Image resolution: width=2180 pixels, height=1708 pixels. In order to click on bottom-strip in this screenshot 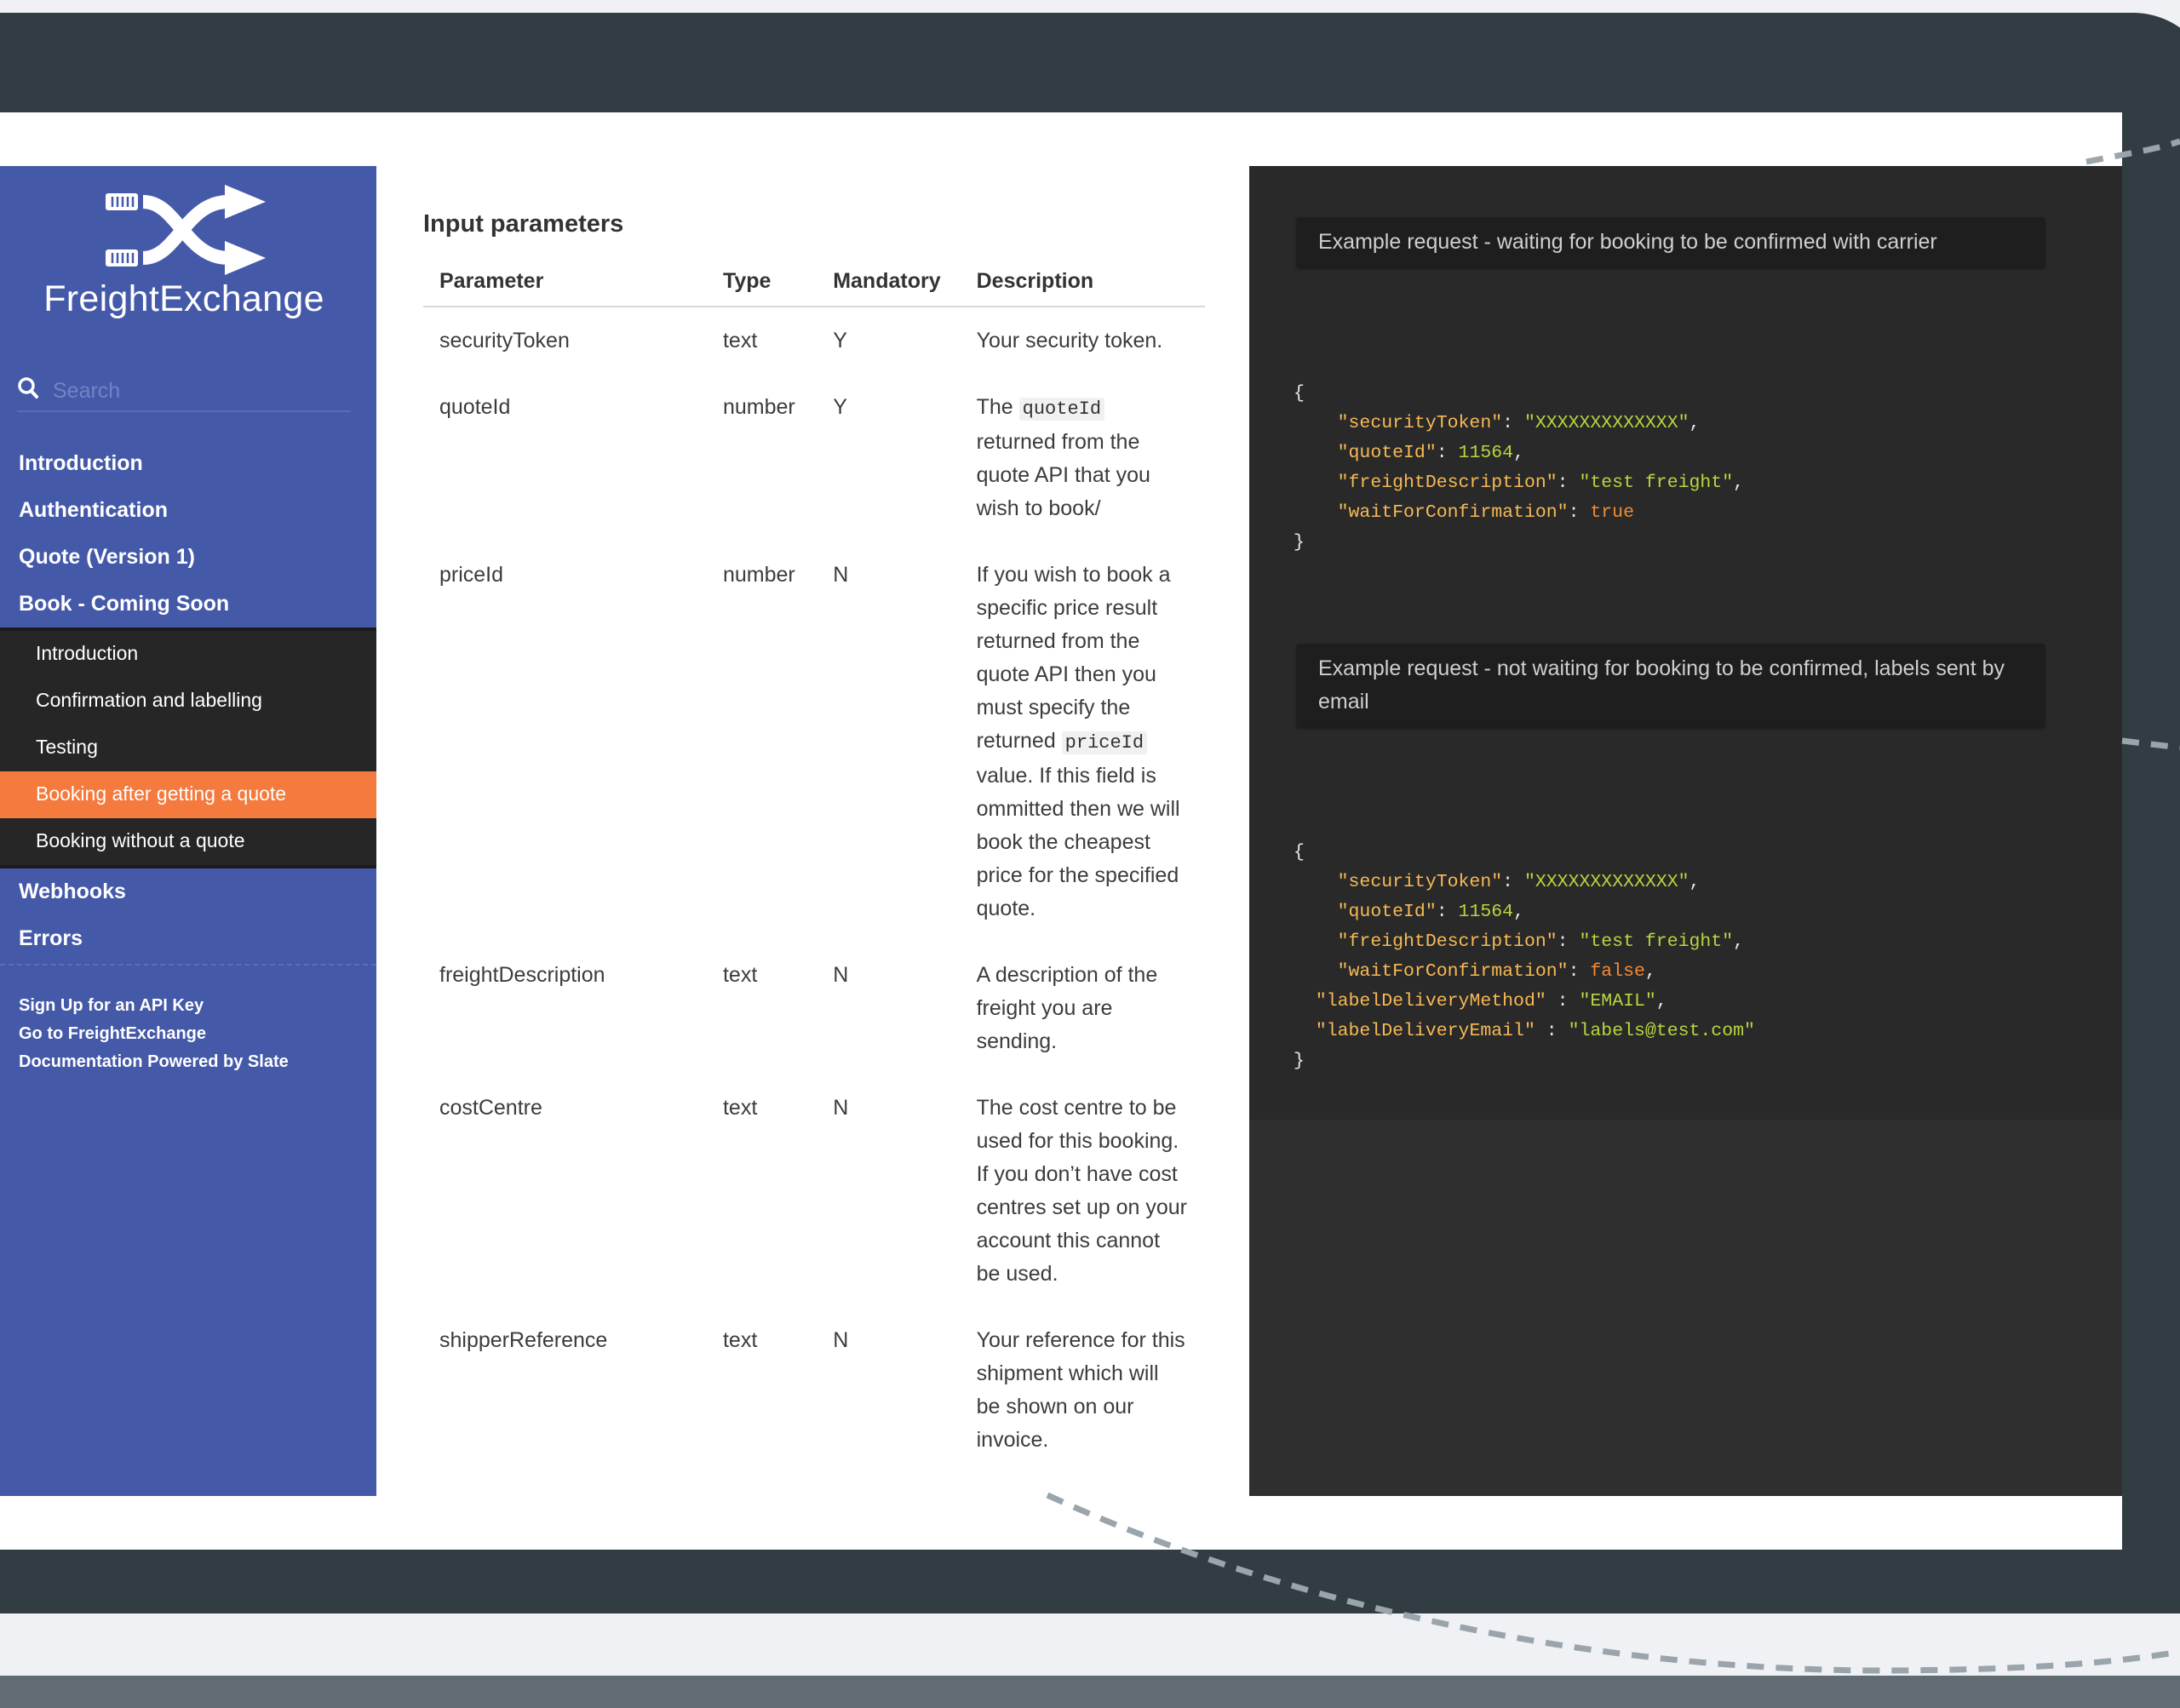, I will do `click(1090, 1692)`.